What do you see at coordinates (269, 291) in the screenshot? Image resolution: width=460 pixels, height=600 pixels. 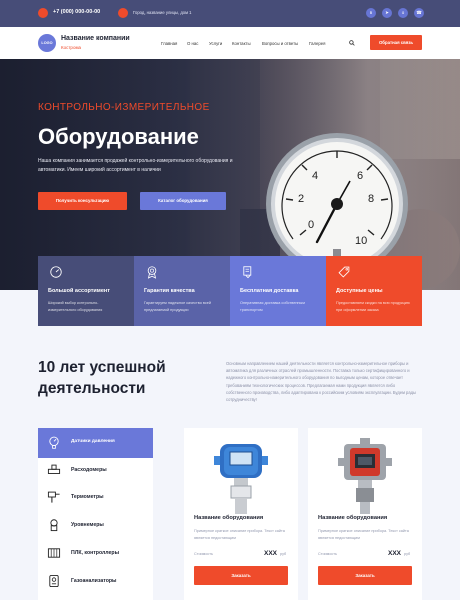 I see `feature-title: Бесплатная доставка` at bounding box center [269, 291].